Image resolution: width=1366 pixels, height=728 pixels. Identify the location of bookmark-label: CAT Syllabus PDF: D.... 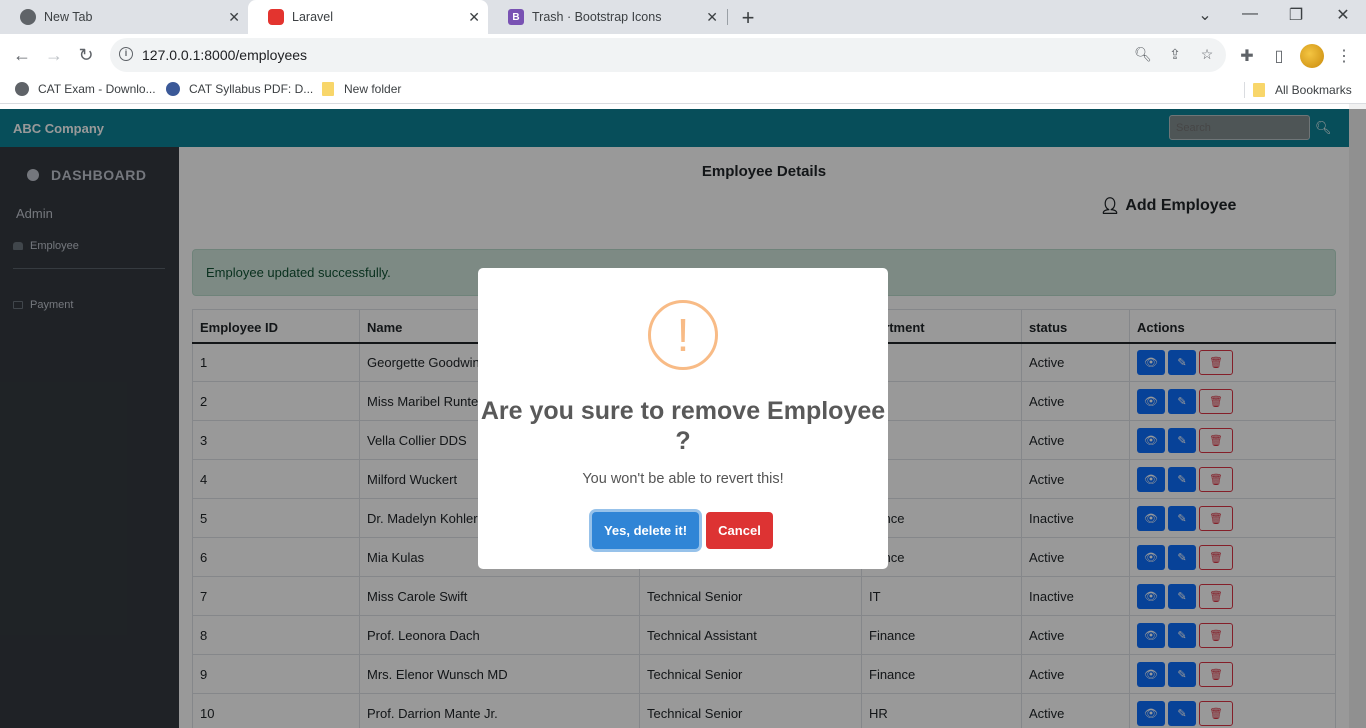
(251, 89).